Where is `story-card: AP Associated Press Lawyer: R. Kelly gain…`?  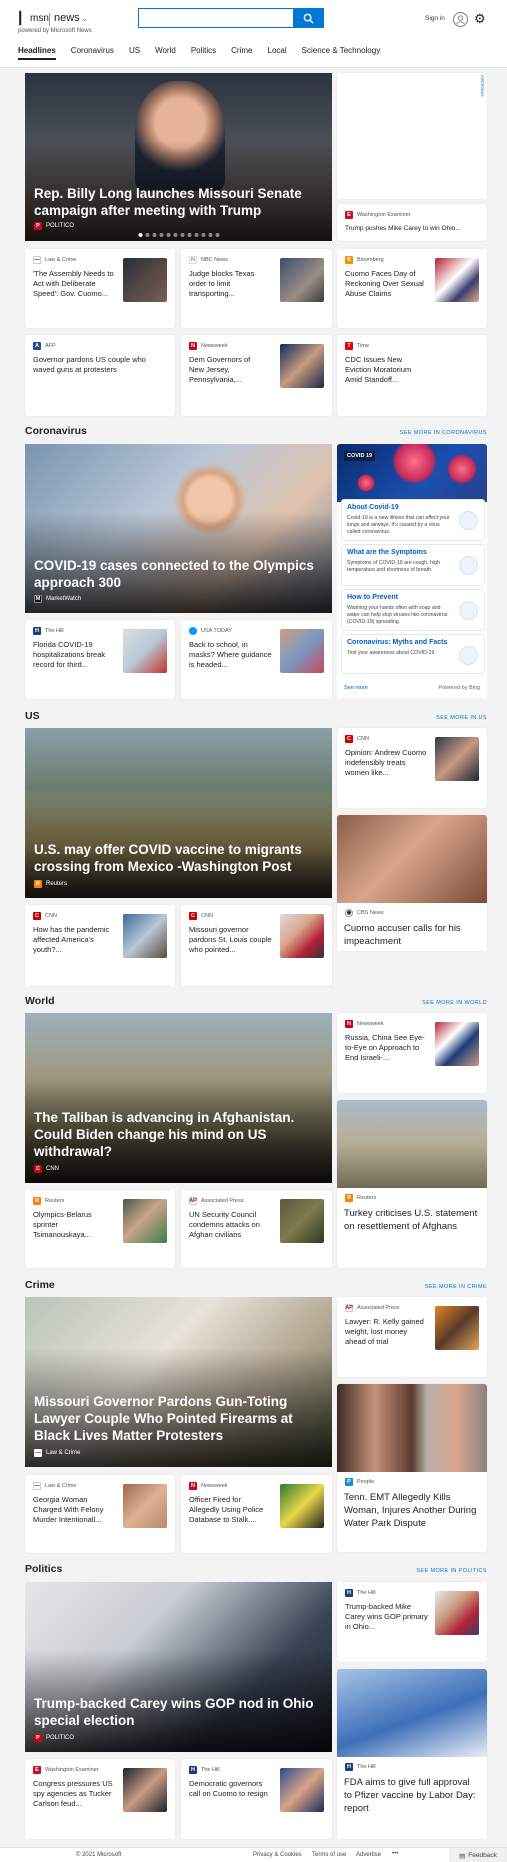 story-card: AP Associated Press Lawyer: R. Kelly gain… is located at coordinates (412, 1337).